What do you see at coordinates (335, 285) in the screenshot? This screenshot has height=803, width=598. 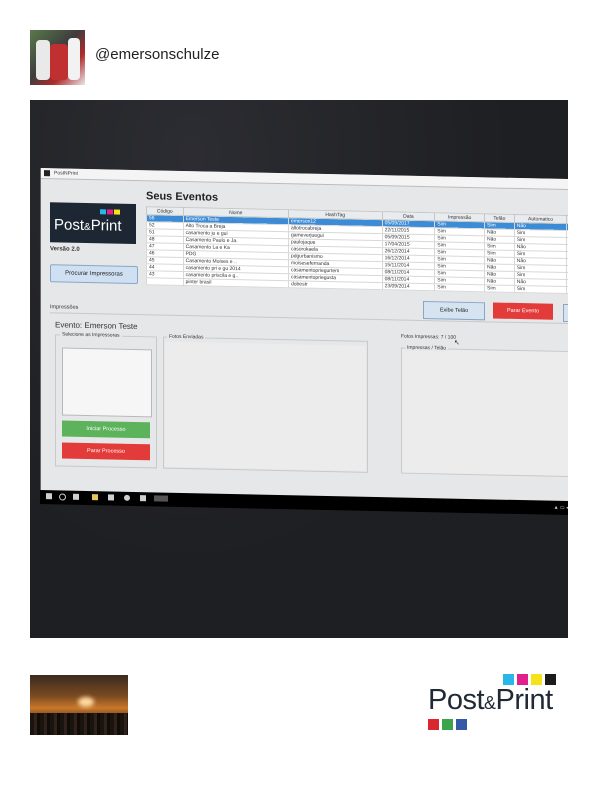 I see `table-cell: dobestr` at bounding box center [335, 285].